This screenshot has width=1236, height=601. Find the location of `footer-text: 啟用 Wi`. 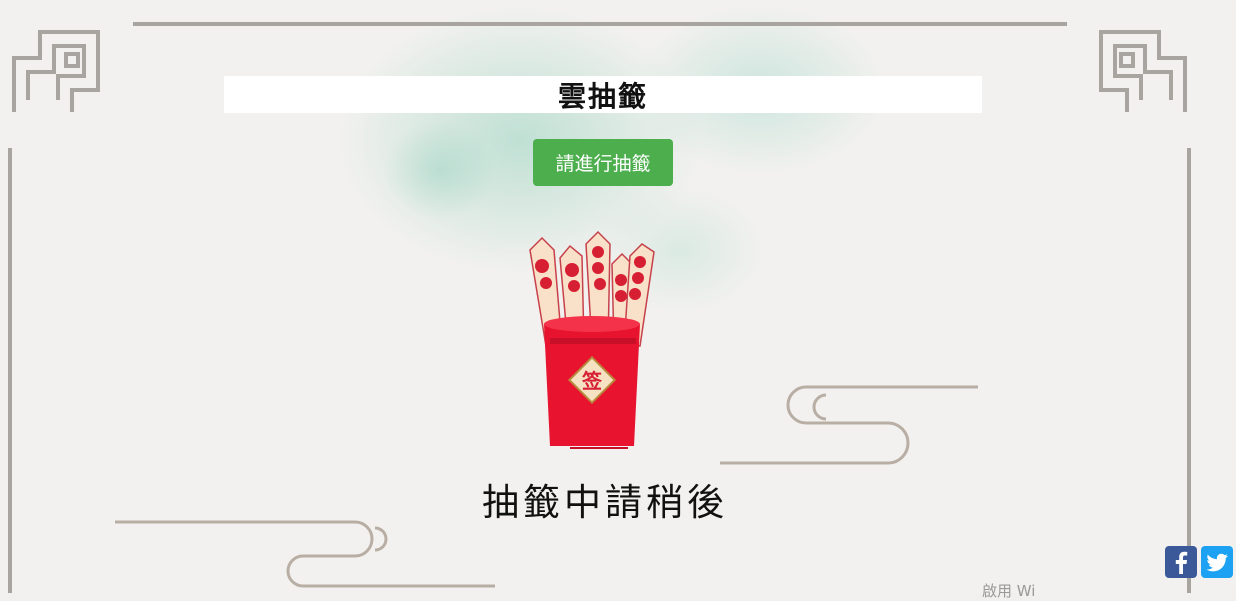

footer-text: 啟用 Wi is located at coordinates (1009, 591).